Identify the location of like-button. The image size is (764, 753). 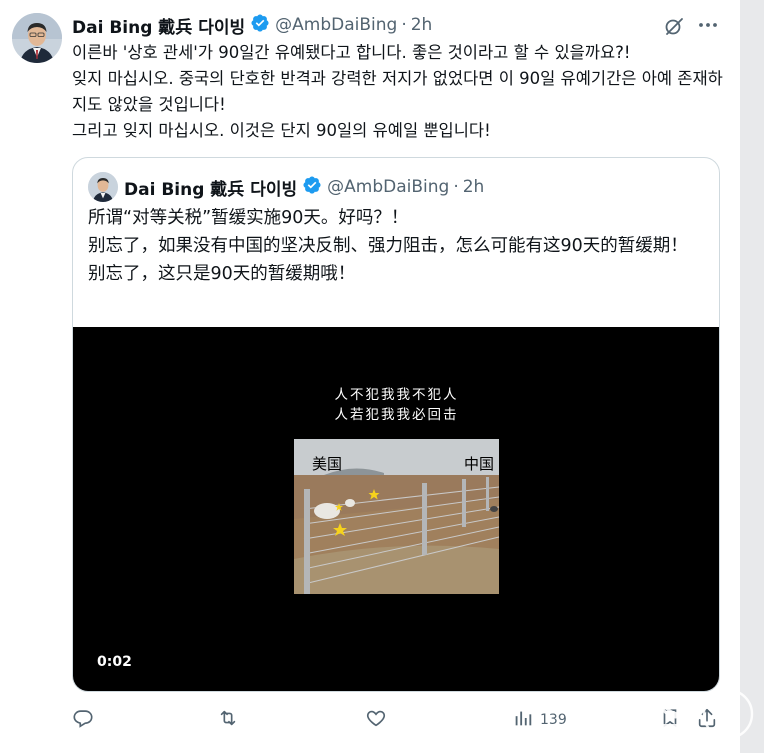
(376, 720).